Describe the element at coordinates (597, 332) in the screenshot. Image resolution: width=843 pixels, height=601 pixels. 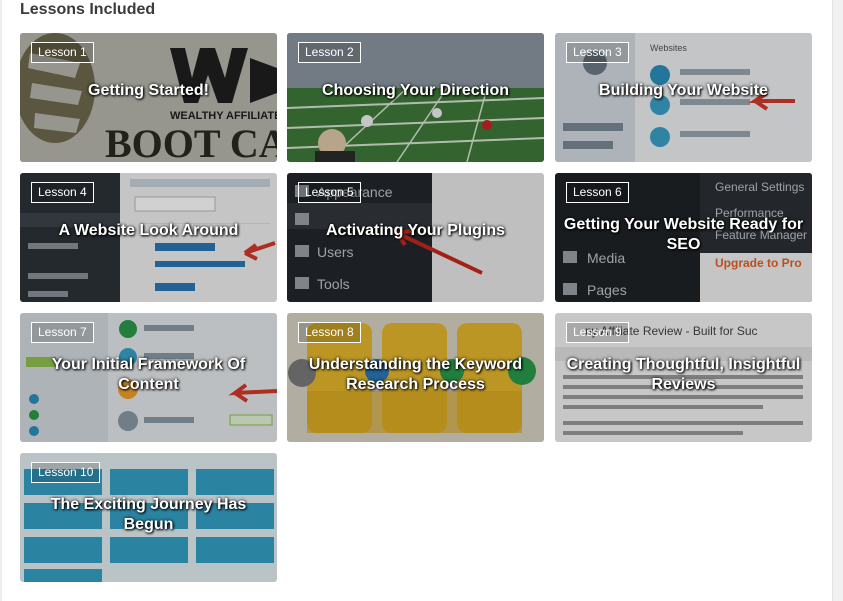
I see `lesson-badge: Lesson 9` at that location.